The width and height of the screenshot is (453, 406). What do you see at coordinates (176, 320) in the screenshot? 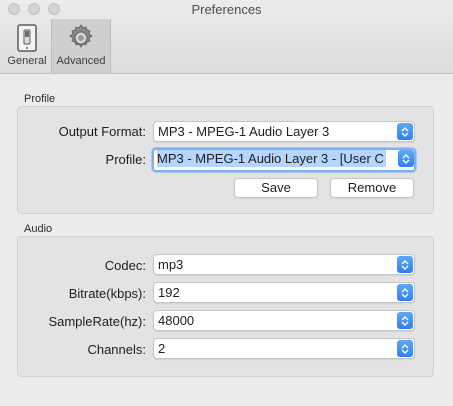
I see `samplerate-value: 48000` at bounding box center [176, 320].